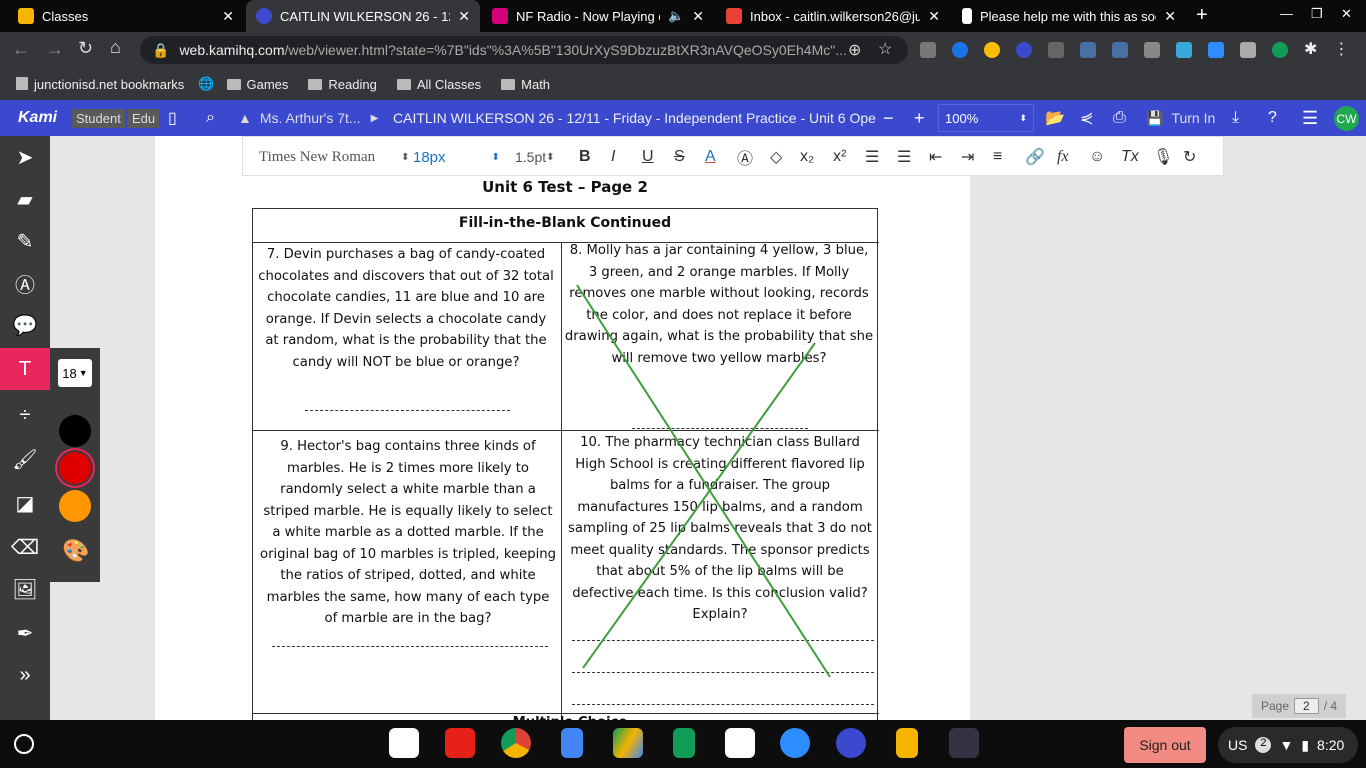 The height and width of the screenshot is (768, 1366). What do you see at coordinates (907, 743) in the screenshot?
I see `slides-icon` at bounding box center [907, 743].